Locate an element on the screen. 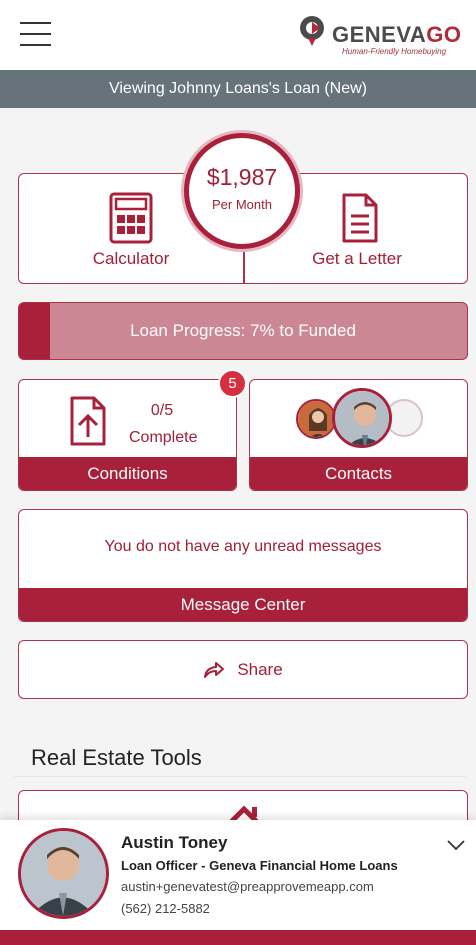 The width and height of the screenshot is (476, 945). share-button: Share is located at coordinates (243, 669).